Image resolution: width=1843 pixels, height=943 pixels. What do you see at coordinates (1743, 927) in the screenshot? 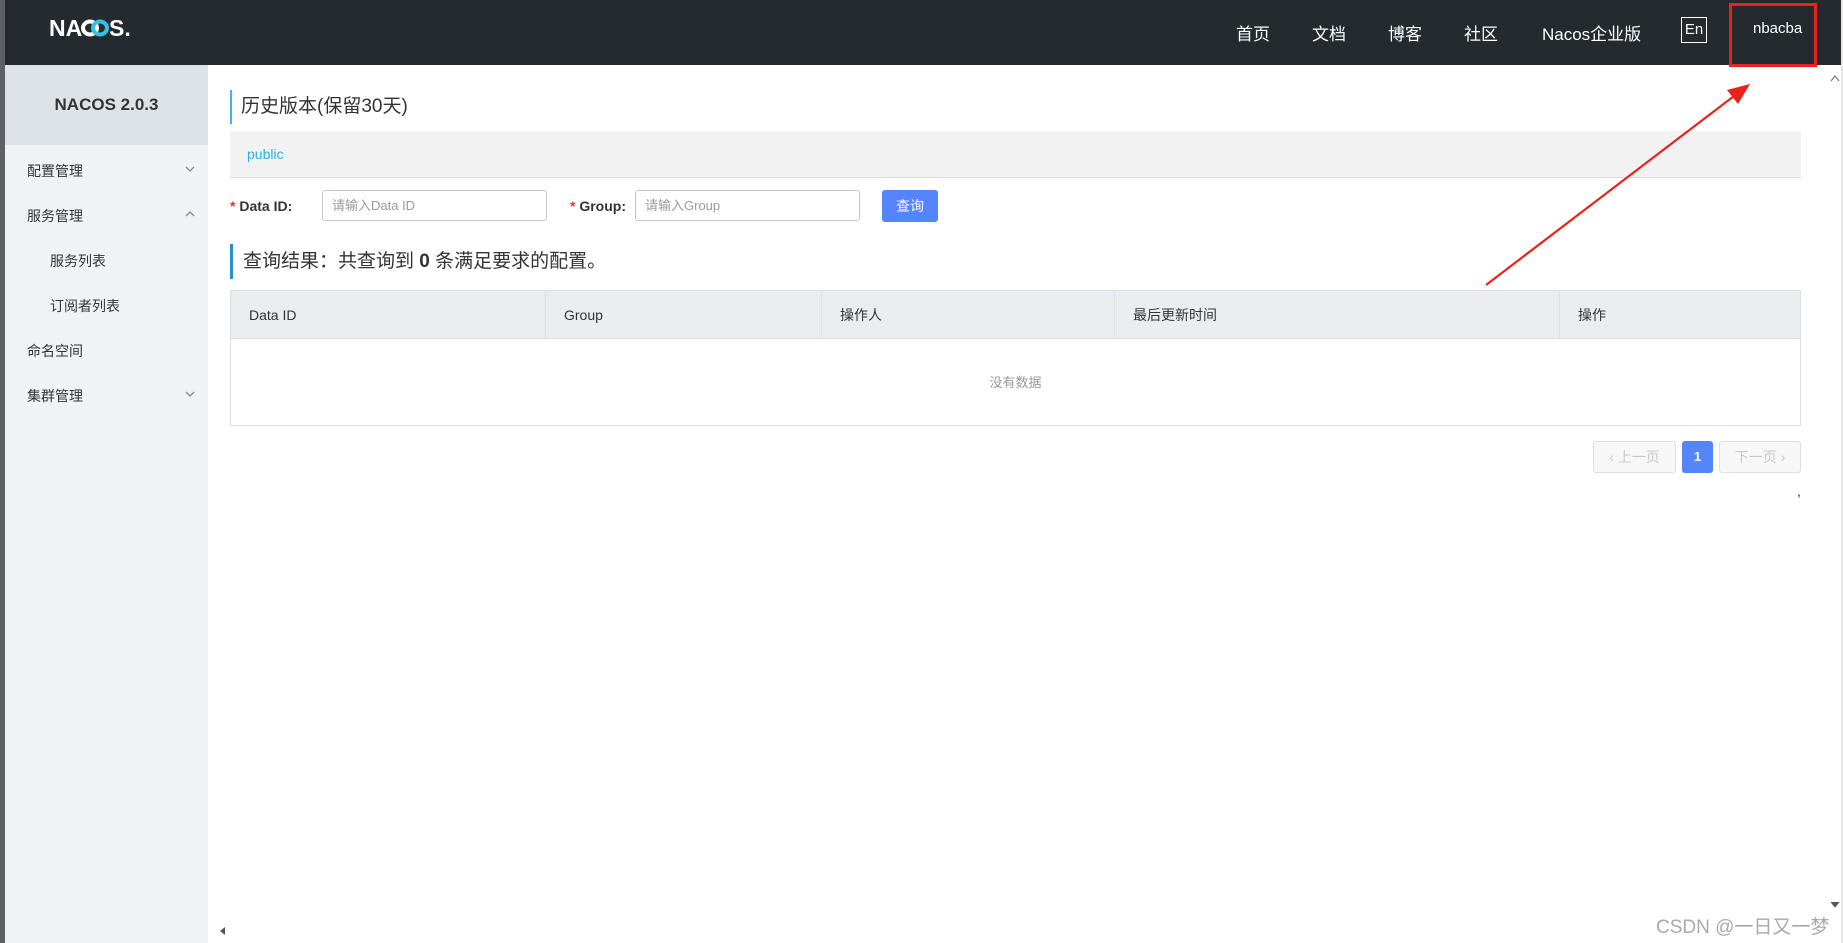
I see `watermark: CSDN @一日又一梦` at bounding box center [1743, 927].